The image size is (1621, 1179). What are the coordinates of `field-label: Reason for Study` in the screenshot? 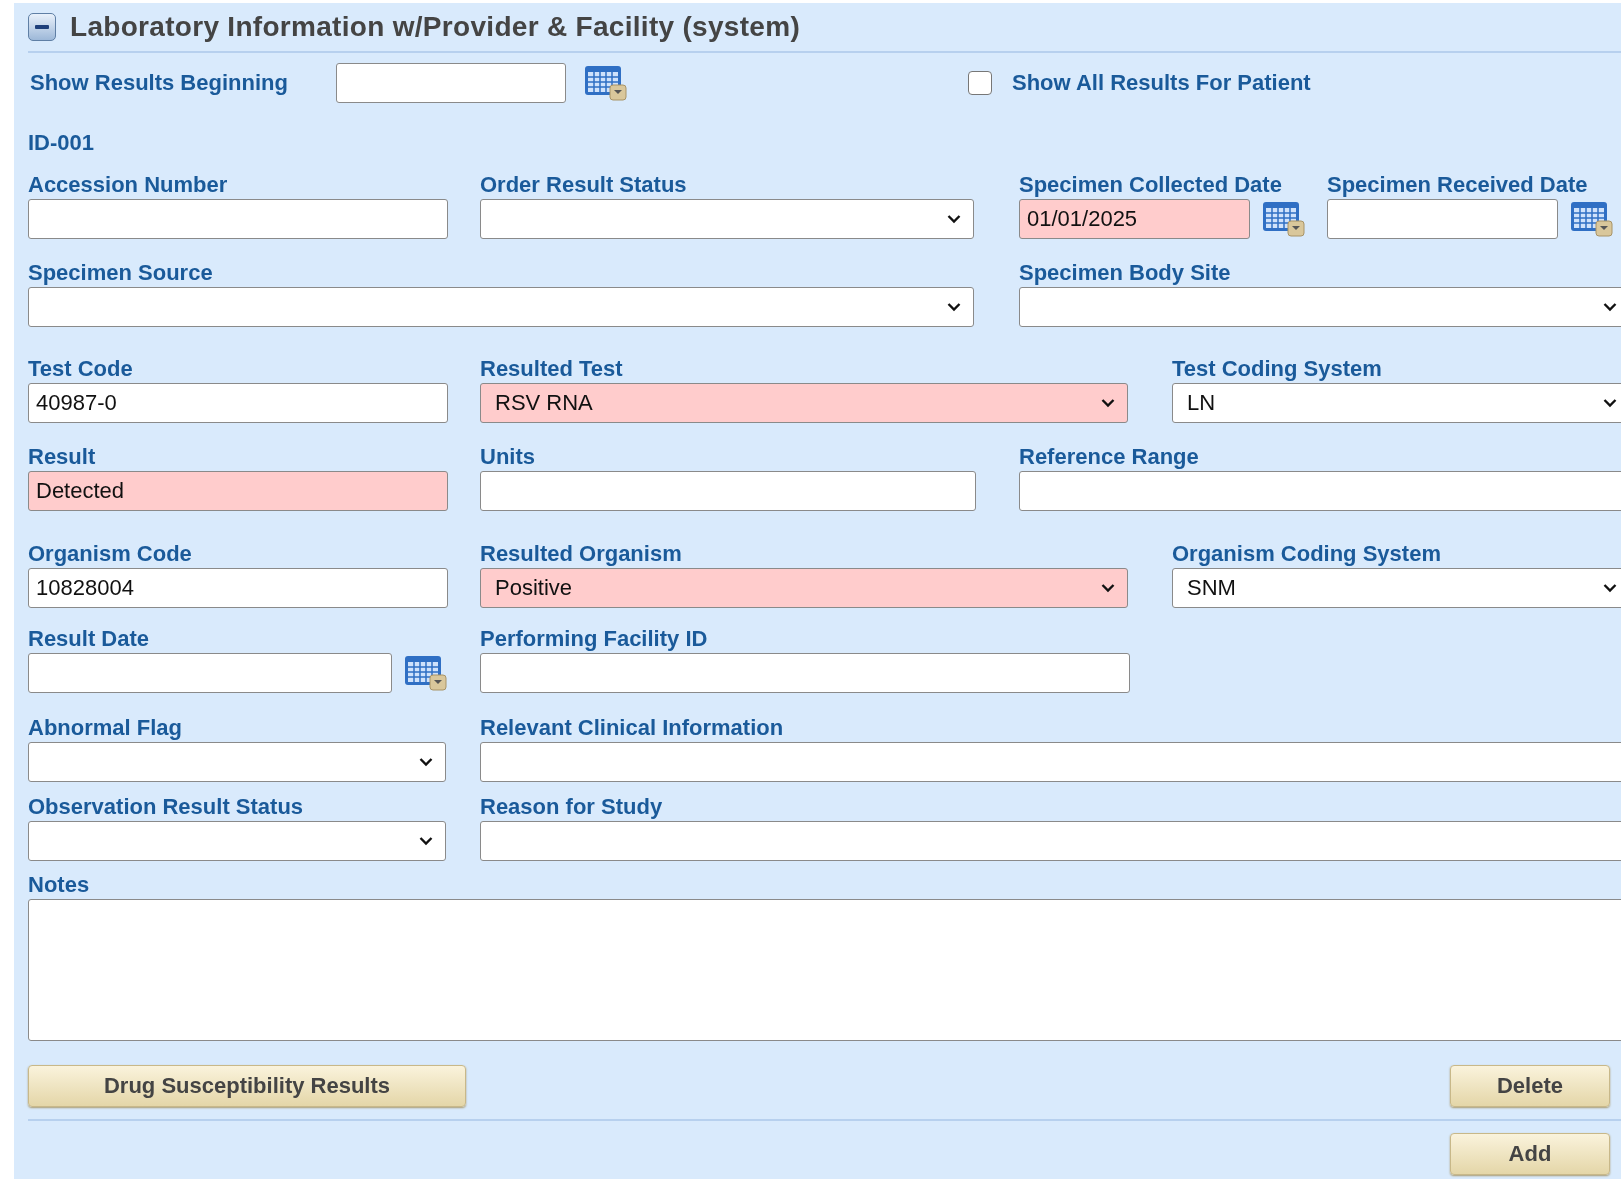 It's located at (572, 807).